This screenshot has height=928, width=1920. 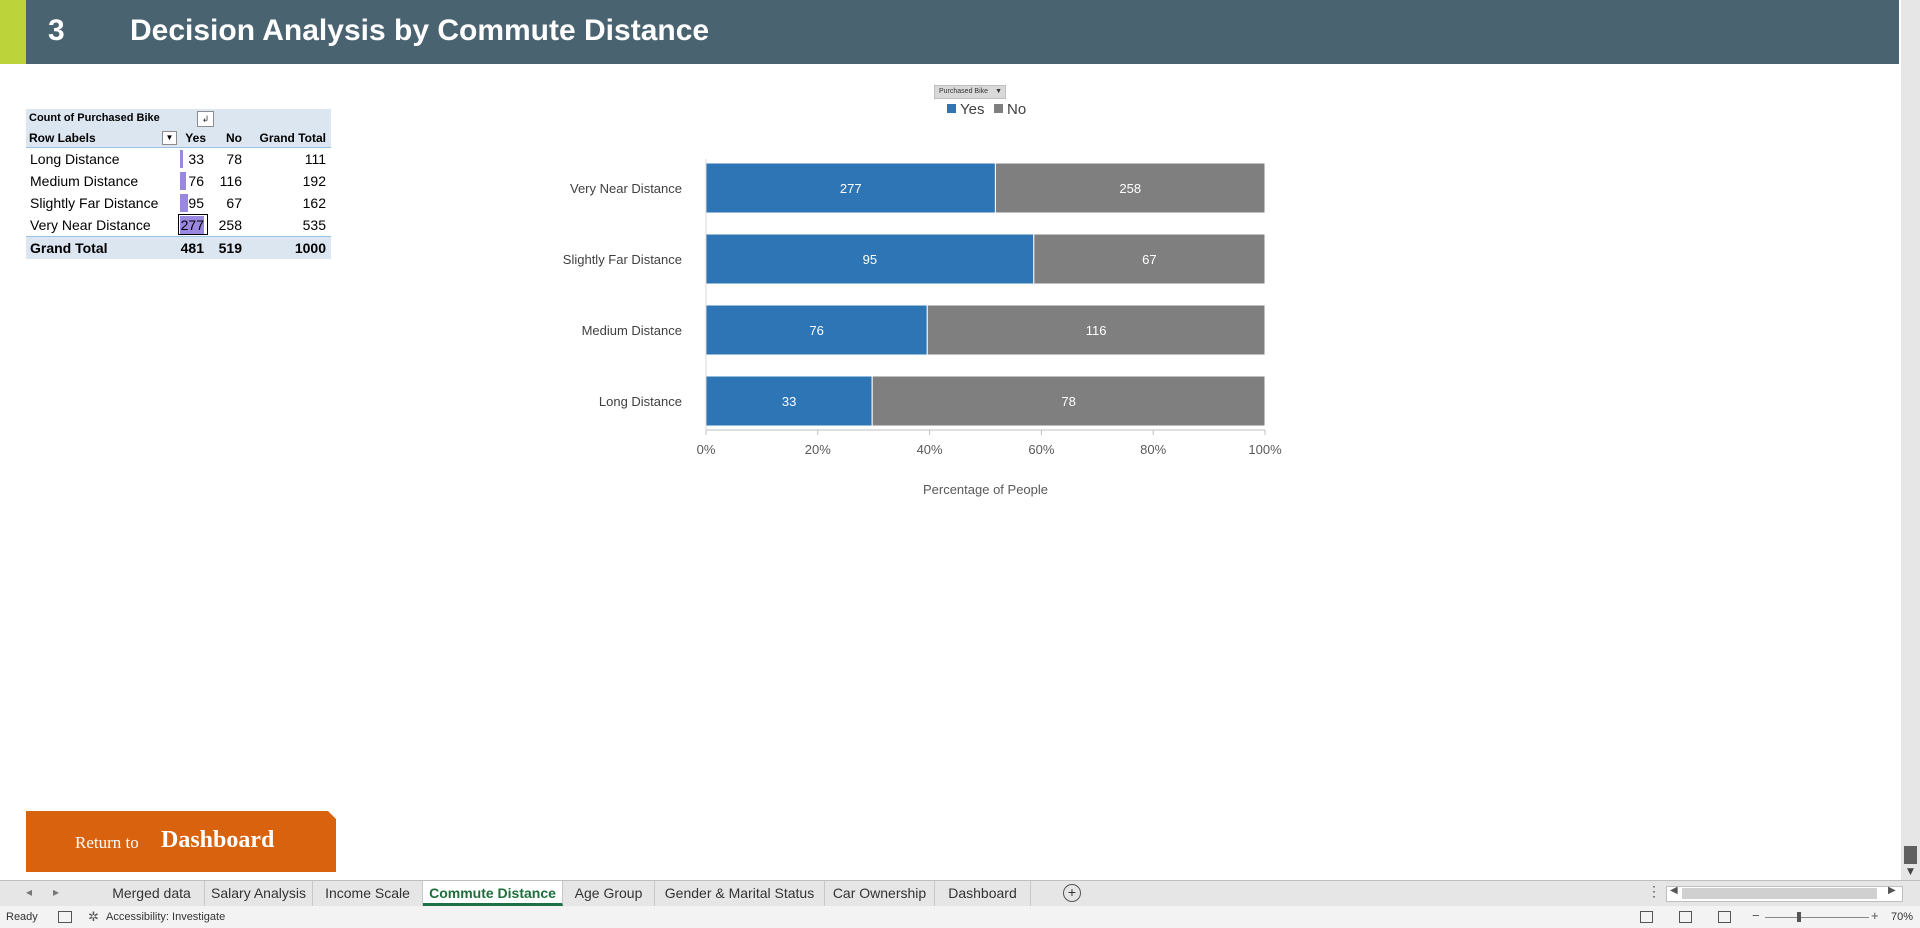 I want to click on row-total-cell: 192, so click(x=291, y=181).